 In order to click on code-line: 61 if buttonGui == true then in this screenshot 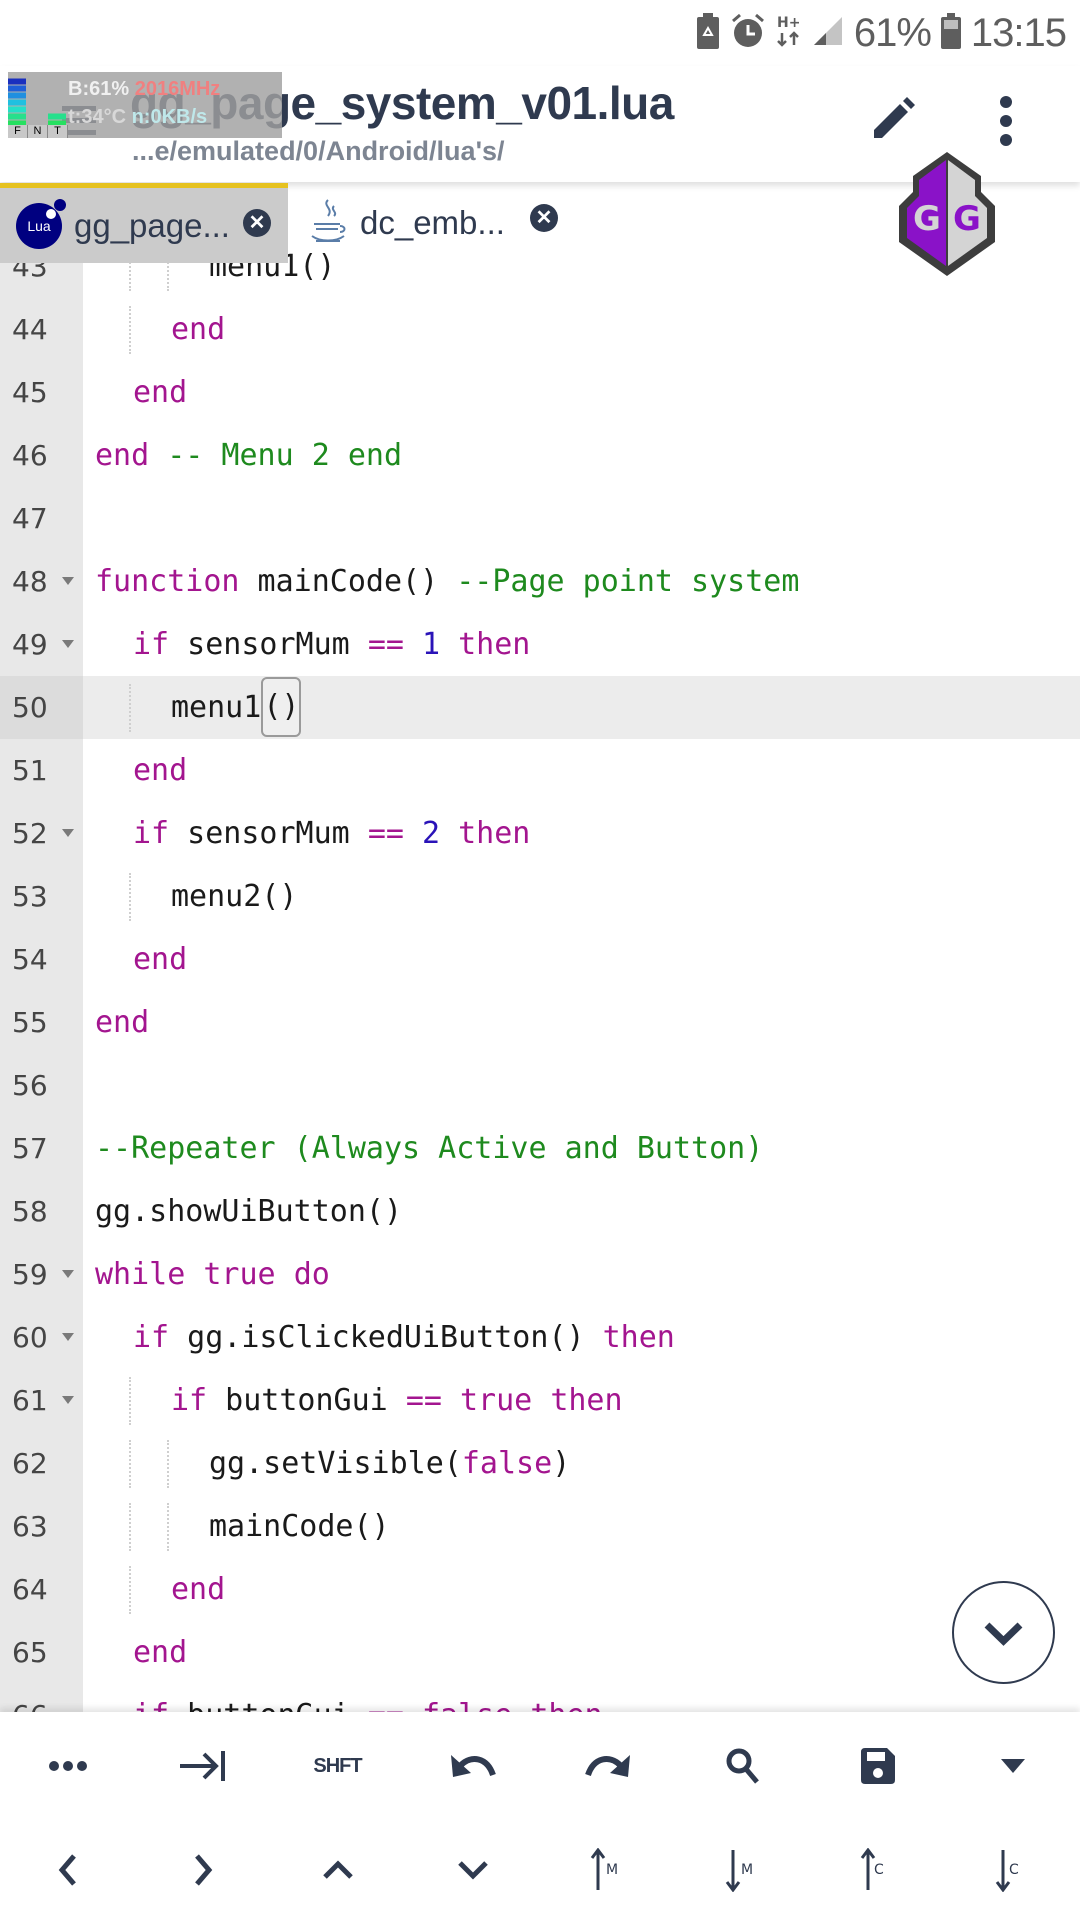, I will do `click(540, 1400)`.